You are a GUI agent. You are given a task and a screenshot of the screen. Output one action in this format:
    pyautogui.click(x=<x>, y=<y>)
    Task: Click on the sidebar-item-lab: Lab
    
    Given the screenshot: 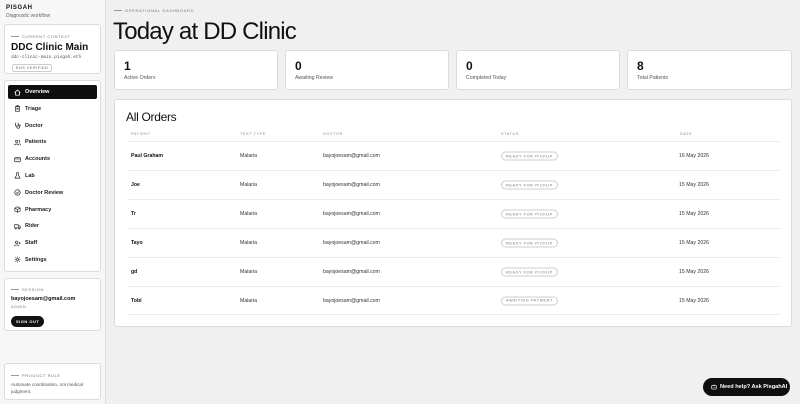 What is the action you would take?
    pyautogui.click(x=52, y=176)
    